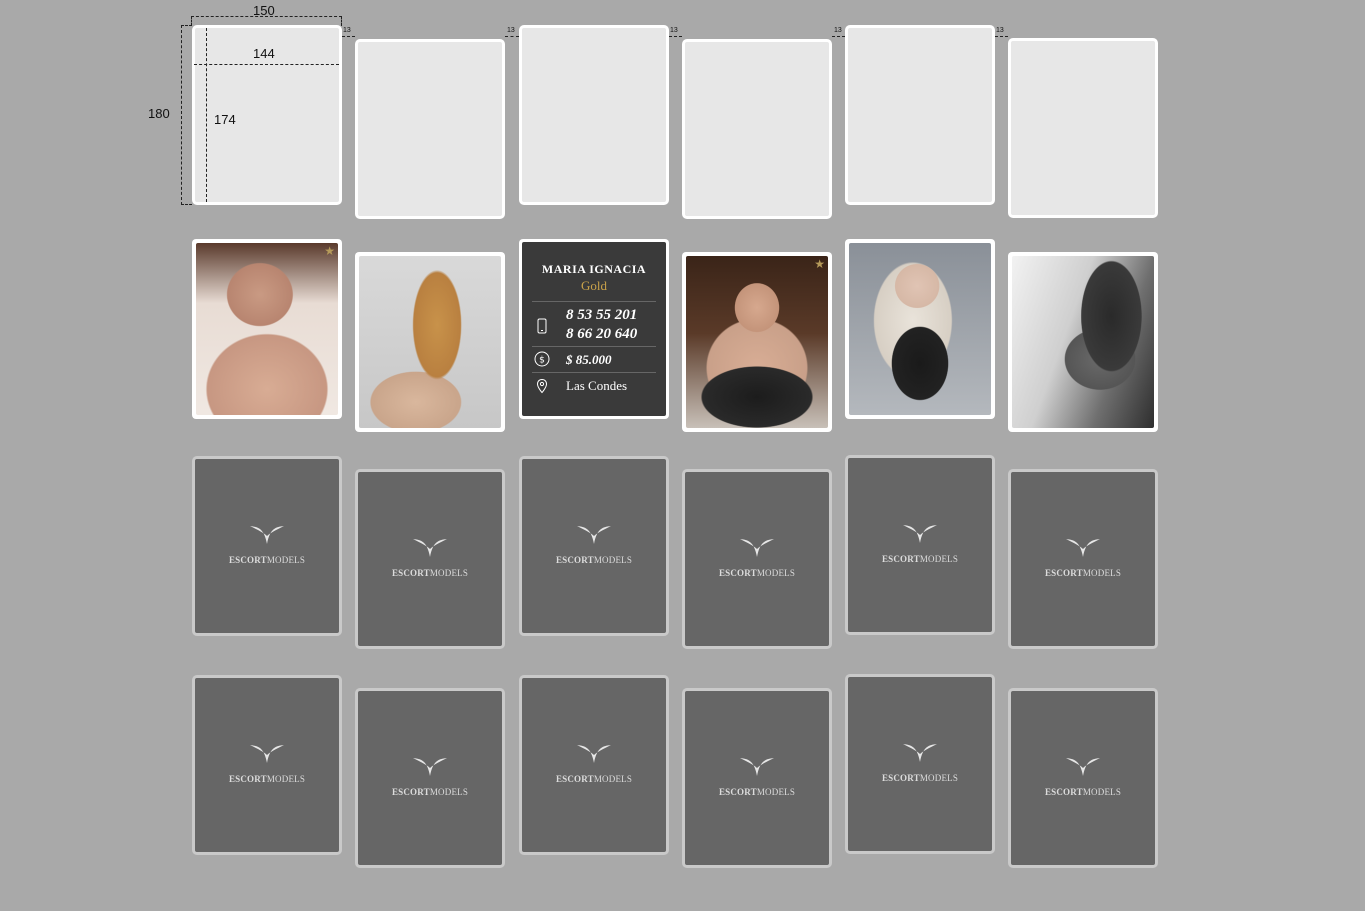 The width and height of the screenshot is (1365, 911). Describe the element at coordinates (594, 269) in the screenshot. I see `profile-name: MARIA IGNACIA` at that location.